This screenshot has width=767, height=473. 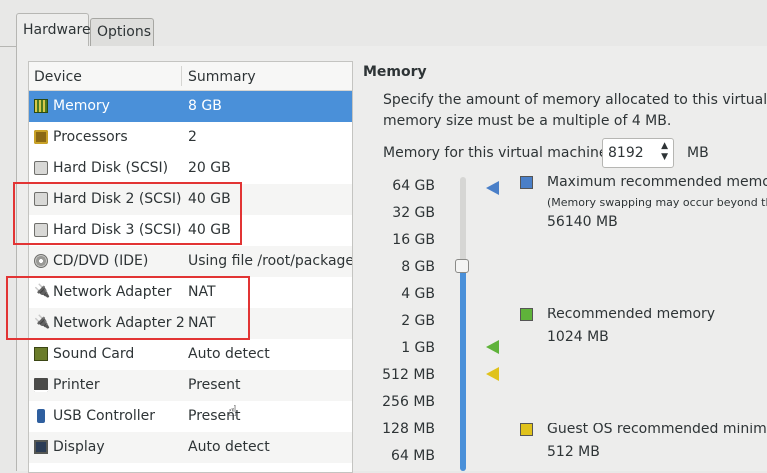 I want to click on memory-icon, so click(x=41, y=106).